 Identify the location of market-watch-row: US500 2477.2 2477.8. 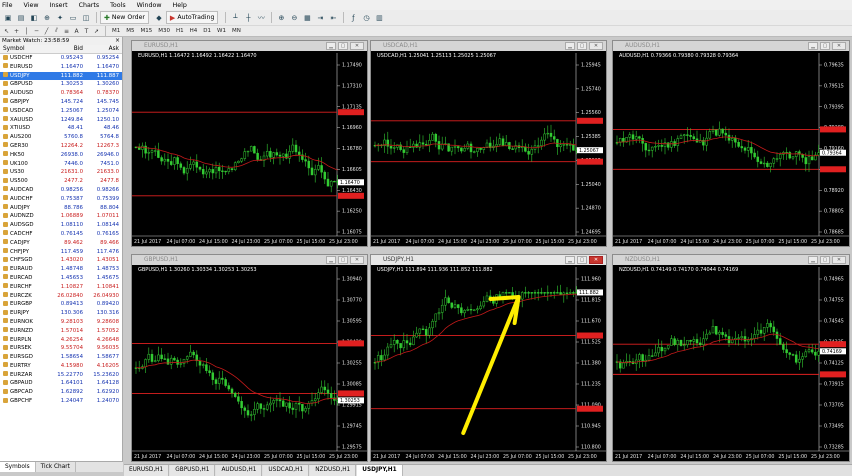
(61, 181).